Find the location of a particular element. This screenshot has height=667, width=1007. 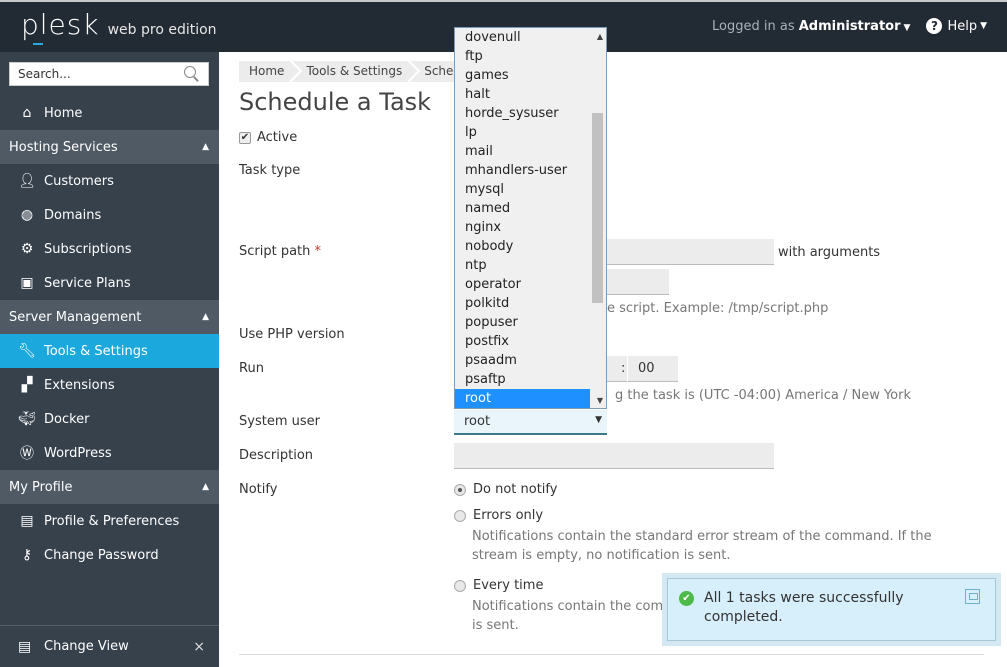

radio-label: Errors only is located at coordinates (508, 515).